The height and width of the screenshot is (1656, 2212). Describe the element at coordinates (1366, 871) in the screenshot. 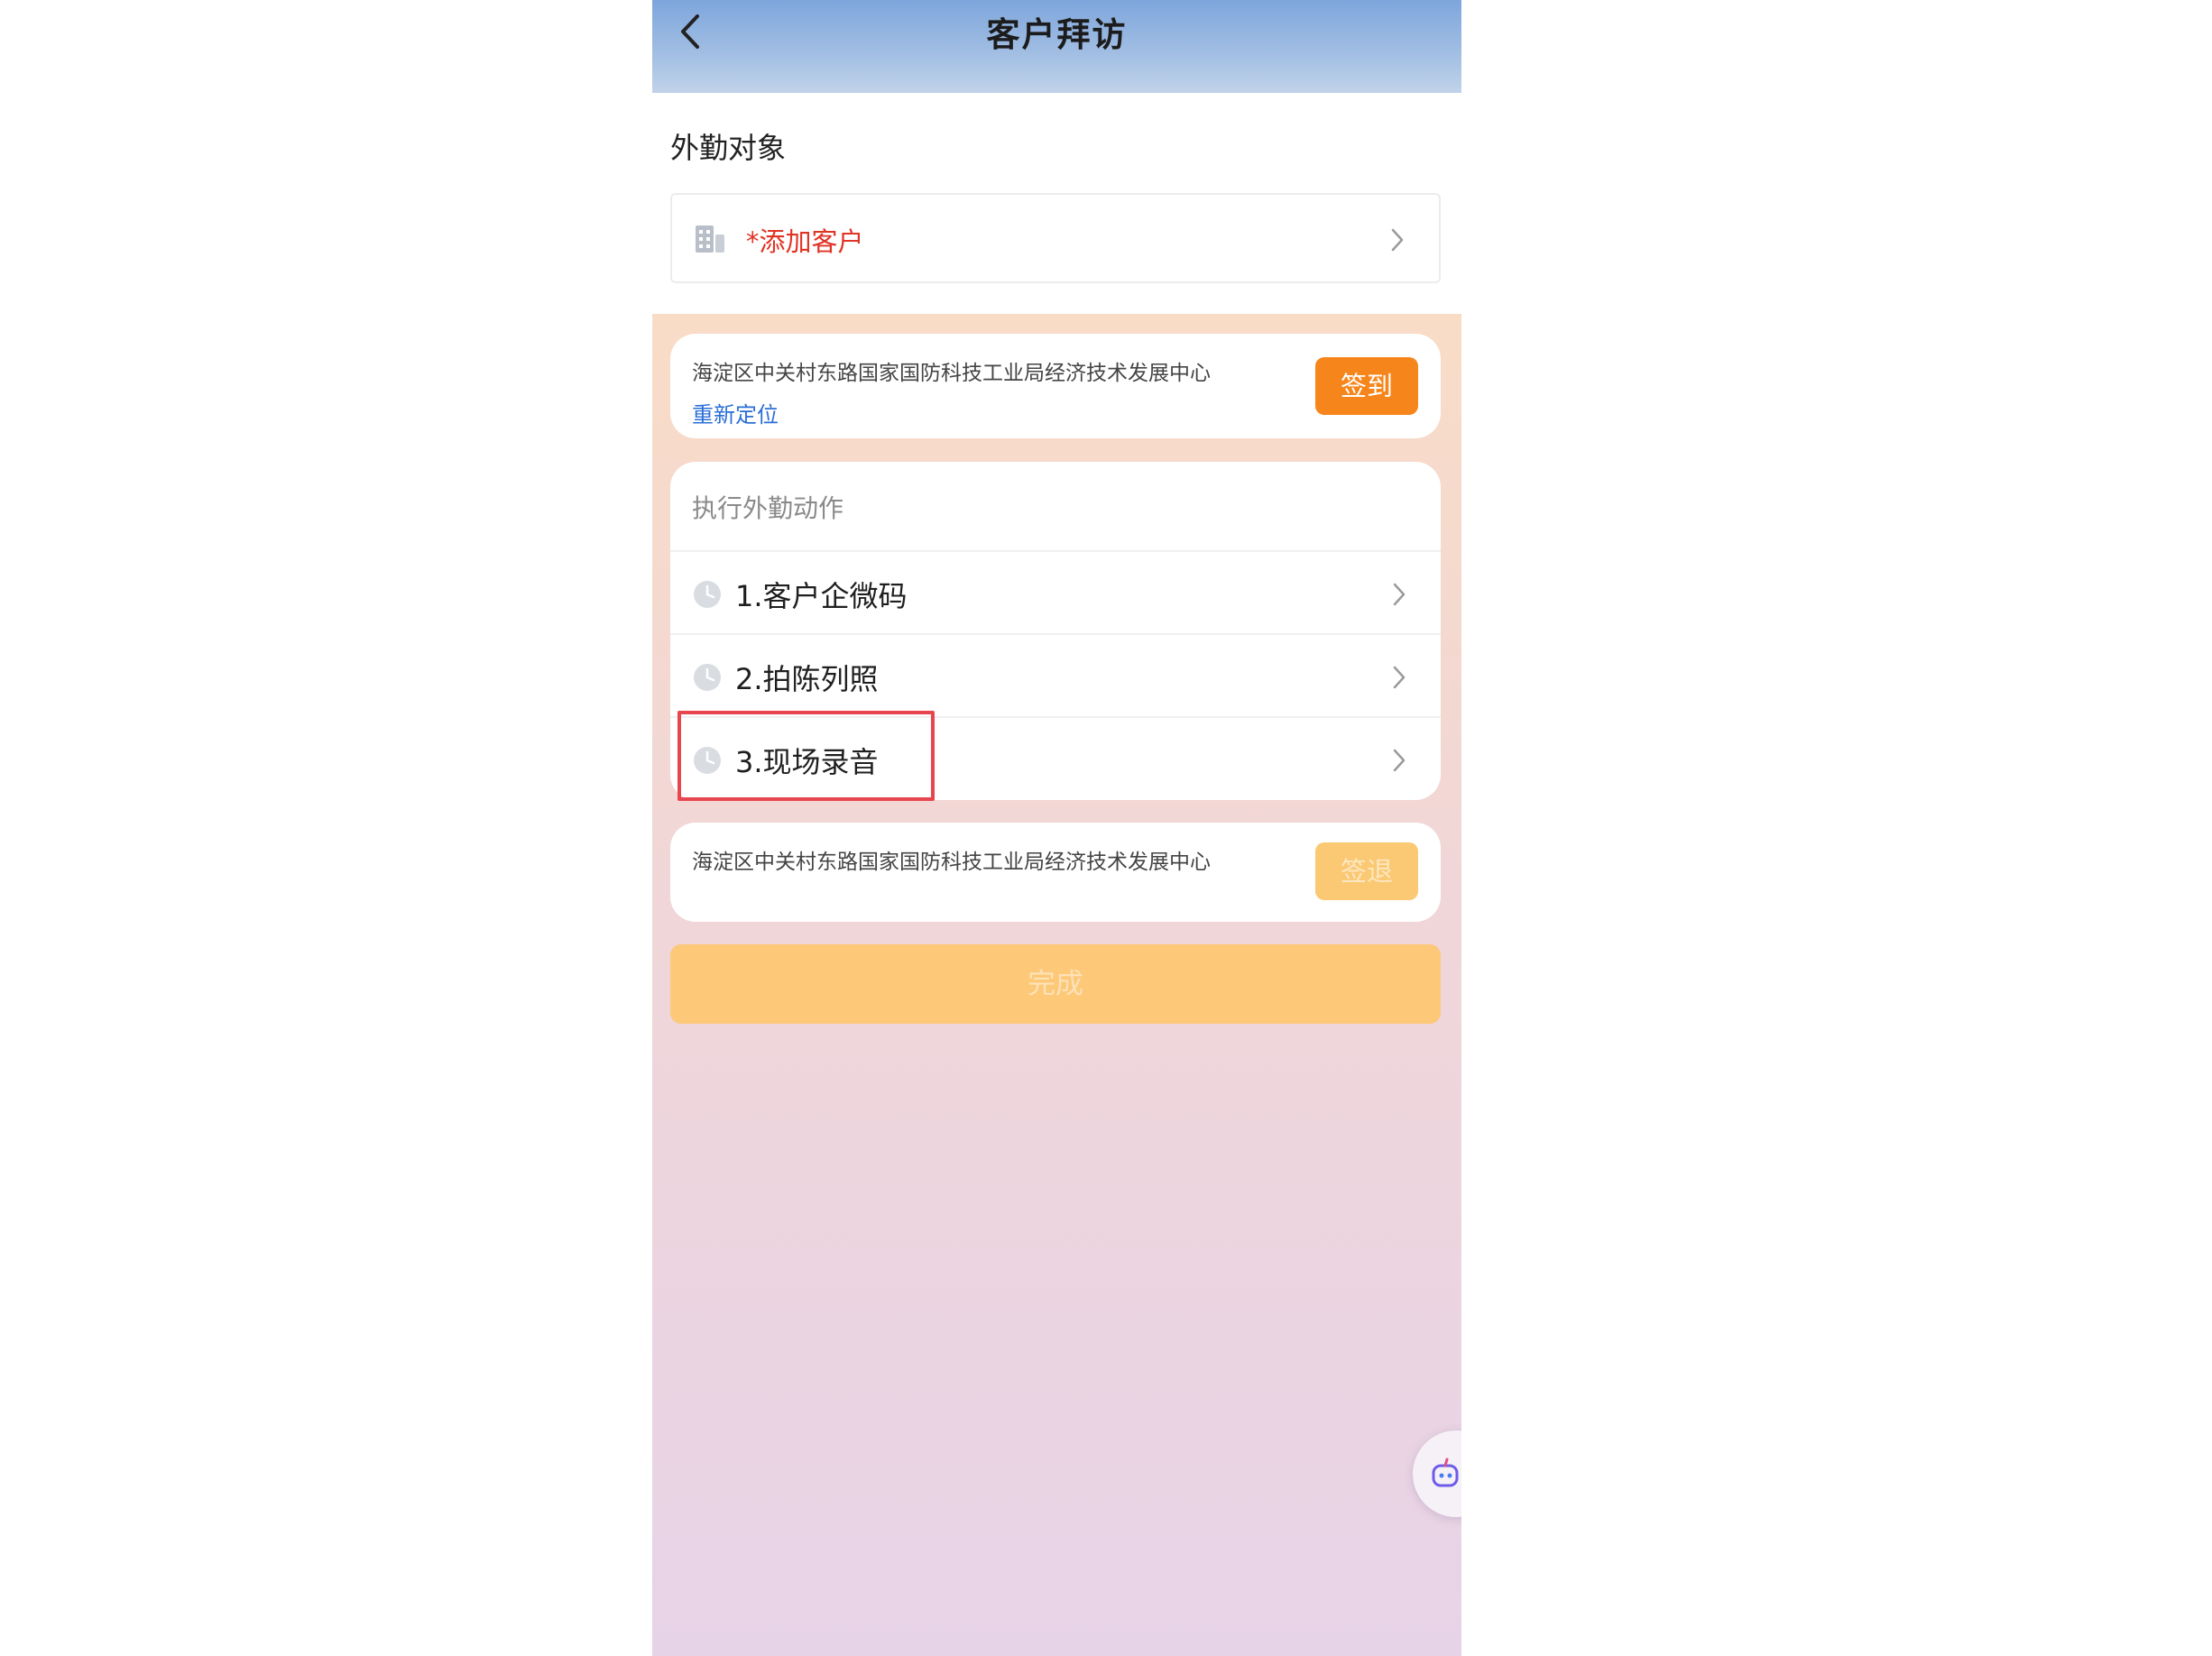

I see `checkout-button: 签退` at that location.